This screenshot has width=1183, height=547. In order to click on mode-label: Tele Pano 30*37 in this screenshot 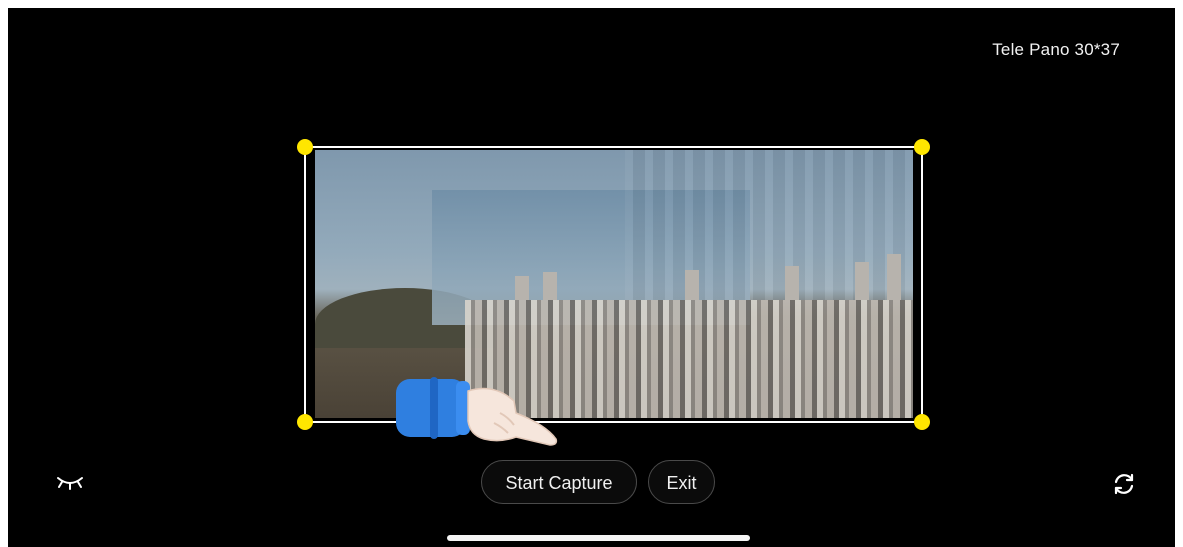, I will do `click(1056, 49)`.